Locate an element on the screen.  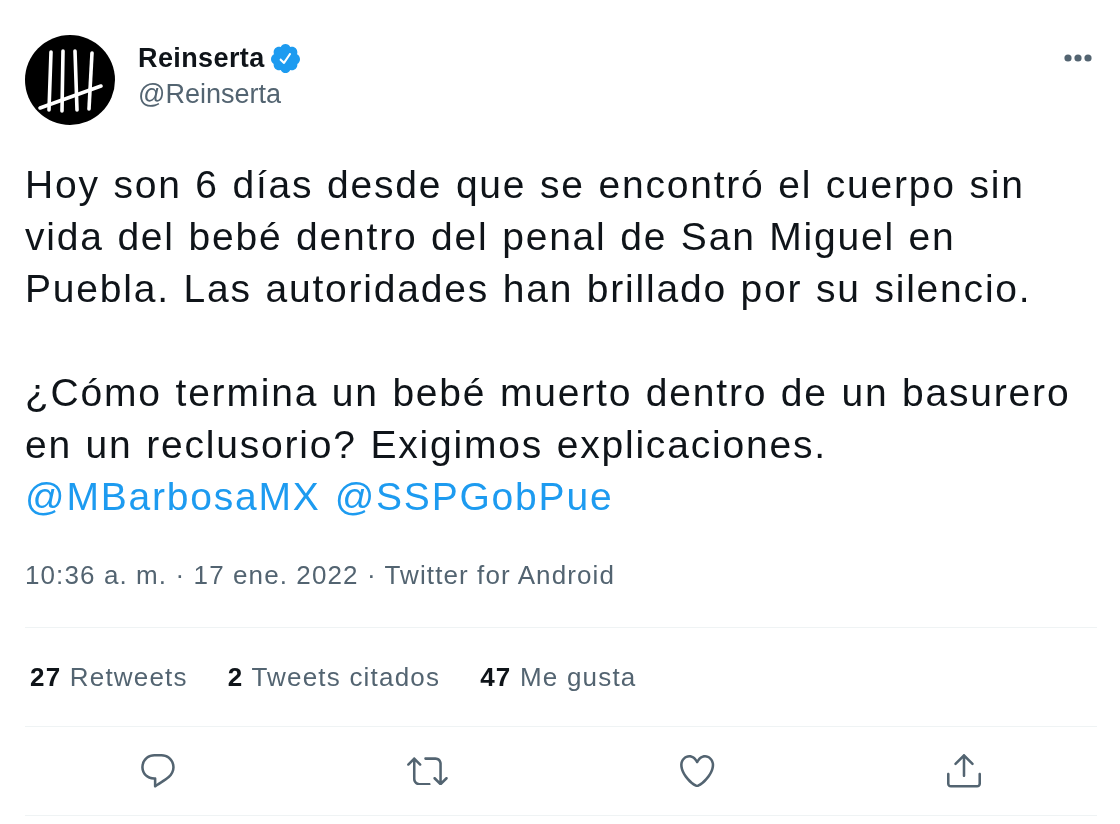
like-button is located at coordinates (697, 771).